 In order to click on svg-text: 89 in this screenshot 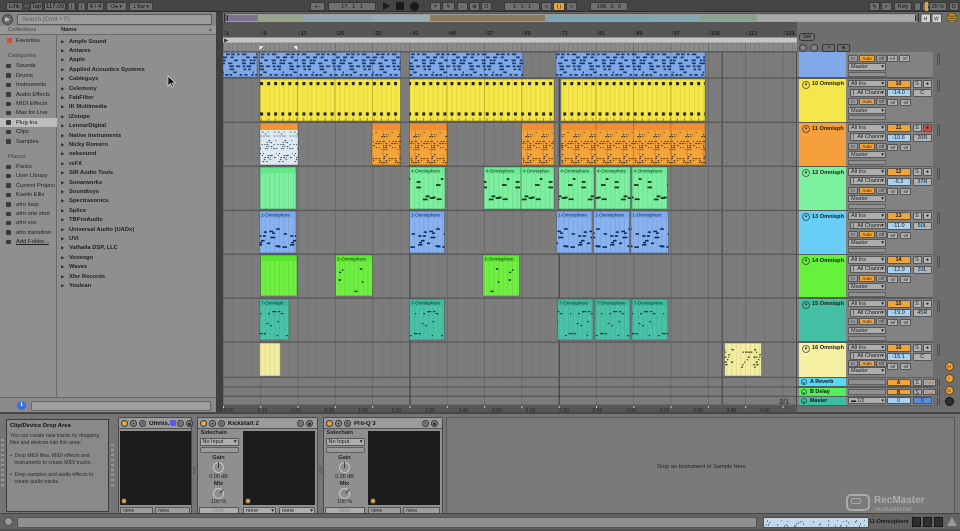, I will do `click(639, 34)`.